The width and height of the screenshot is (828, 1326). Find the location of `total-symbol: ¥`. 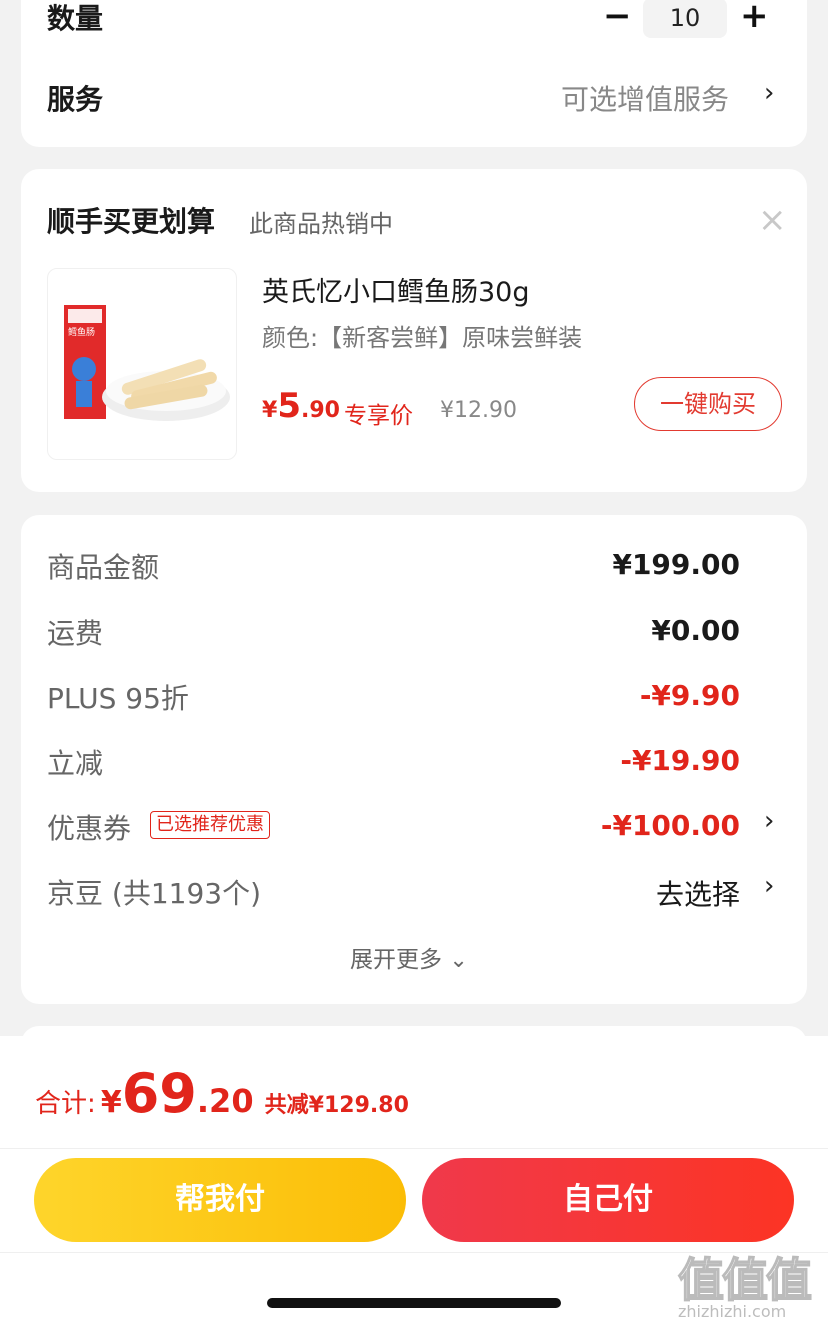

total-symbol: ¥ is located at coordinates (111, 1102).